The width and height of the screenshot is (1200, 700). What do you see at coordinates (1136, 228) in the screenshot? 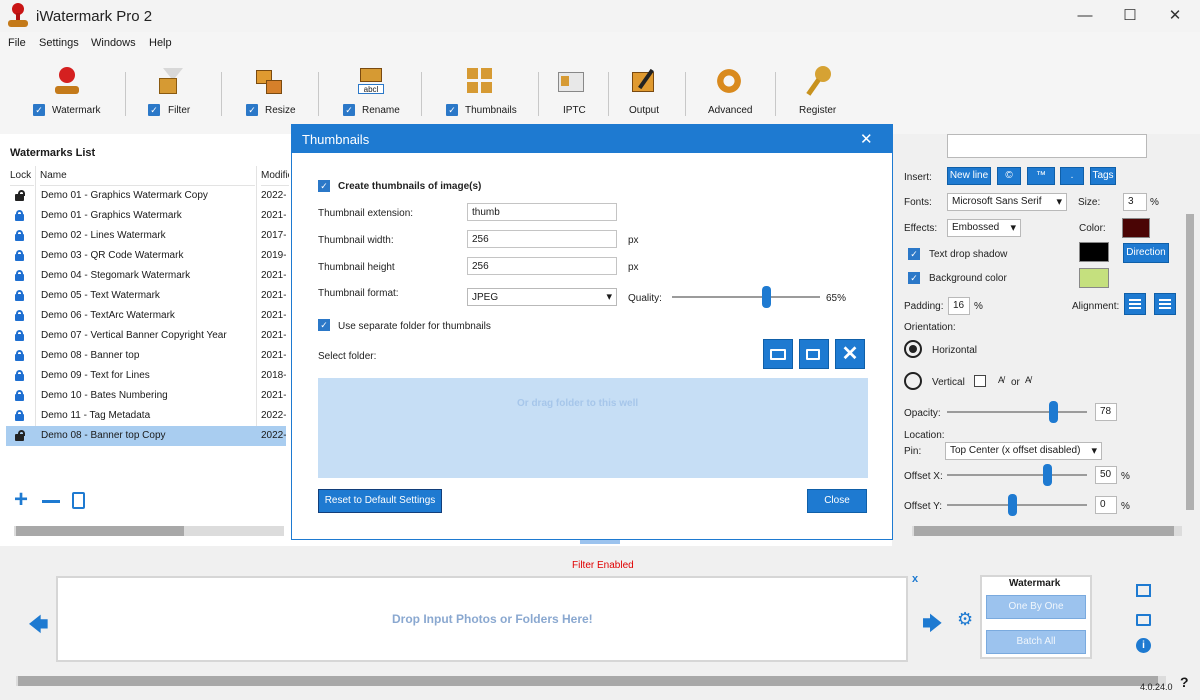
I see `text-color-swatch` at bounding box center [1136, 228].